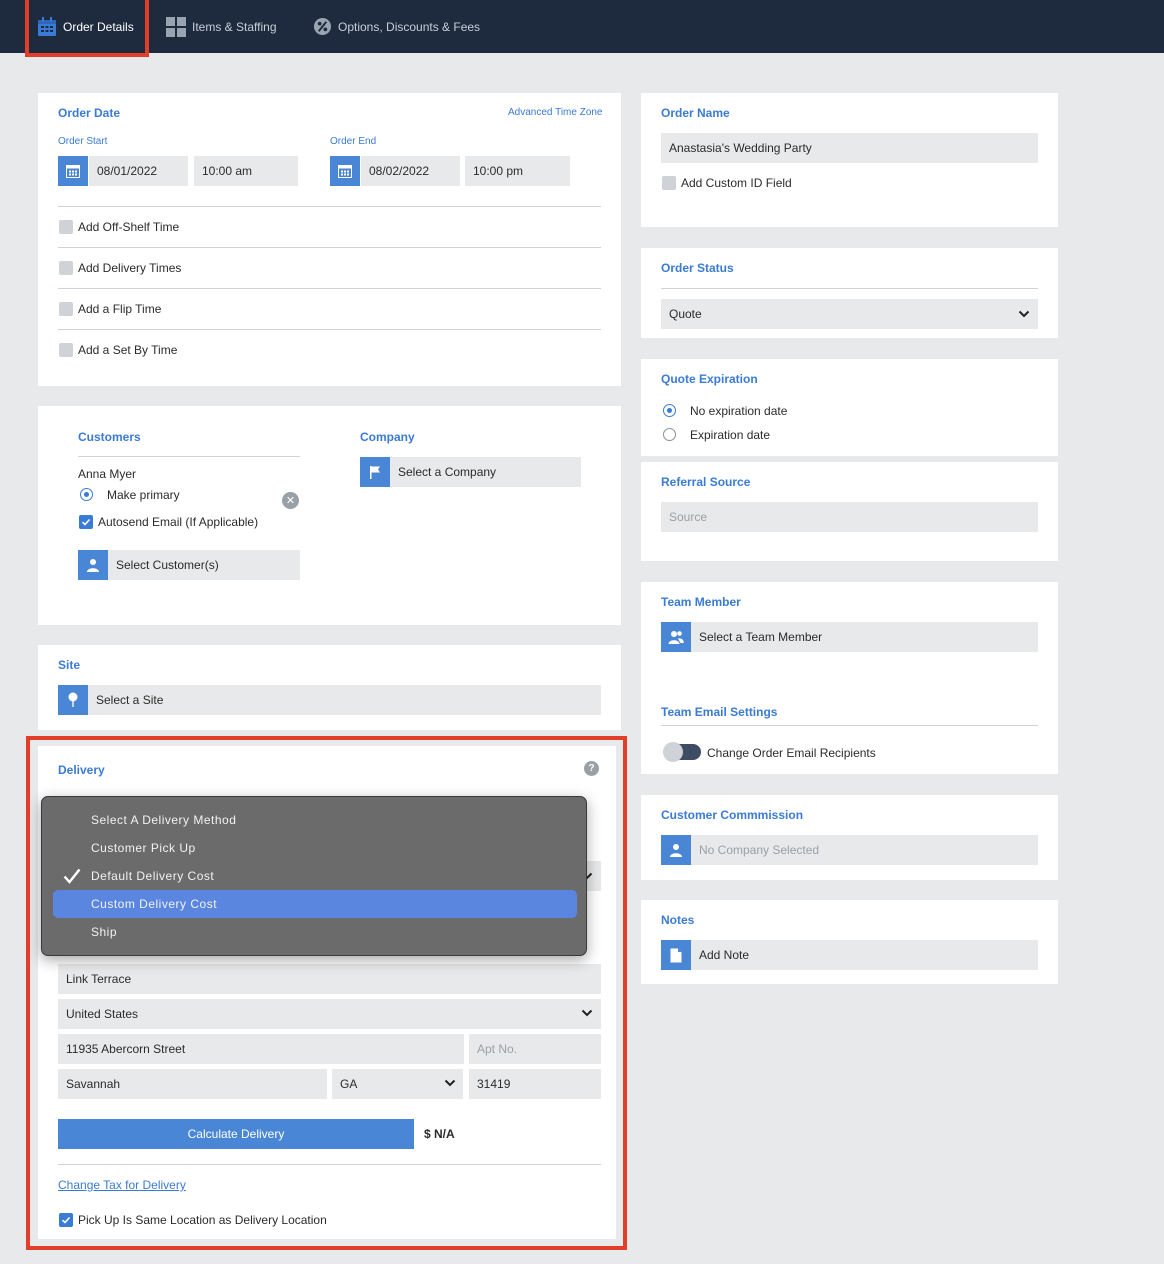 This screenshot has width=1164, height=1264. What do you see at coordinates (849, 517) in the screenshot?
I see `referral-source-input: Source` at bounding box center [849, 517].